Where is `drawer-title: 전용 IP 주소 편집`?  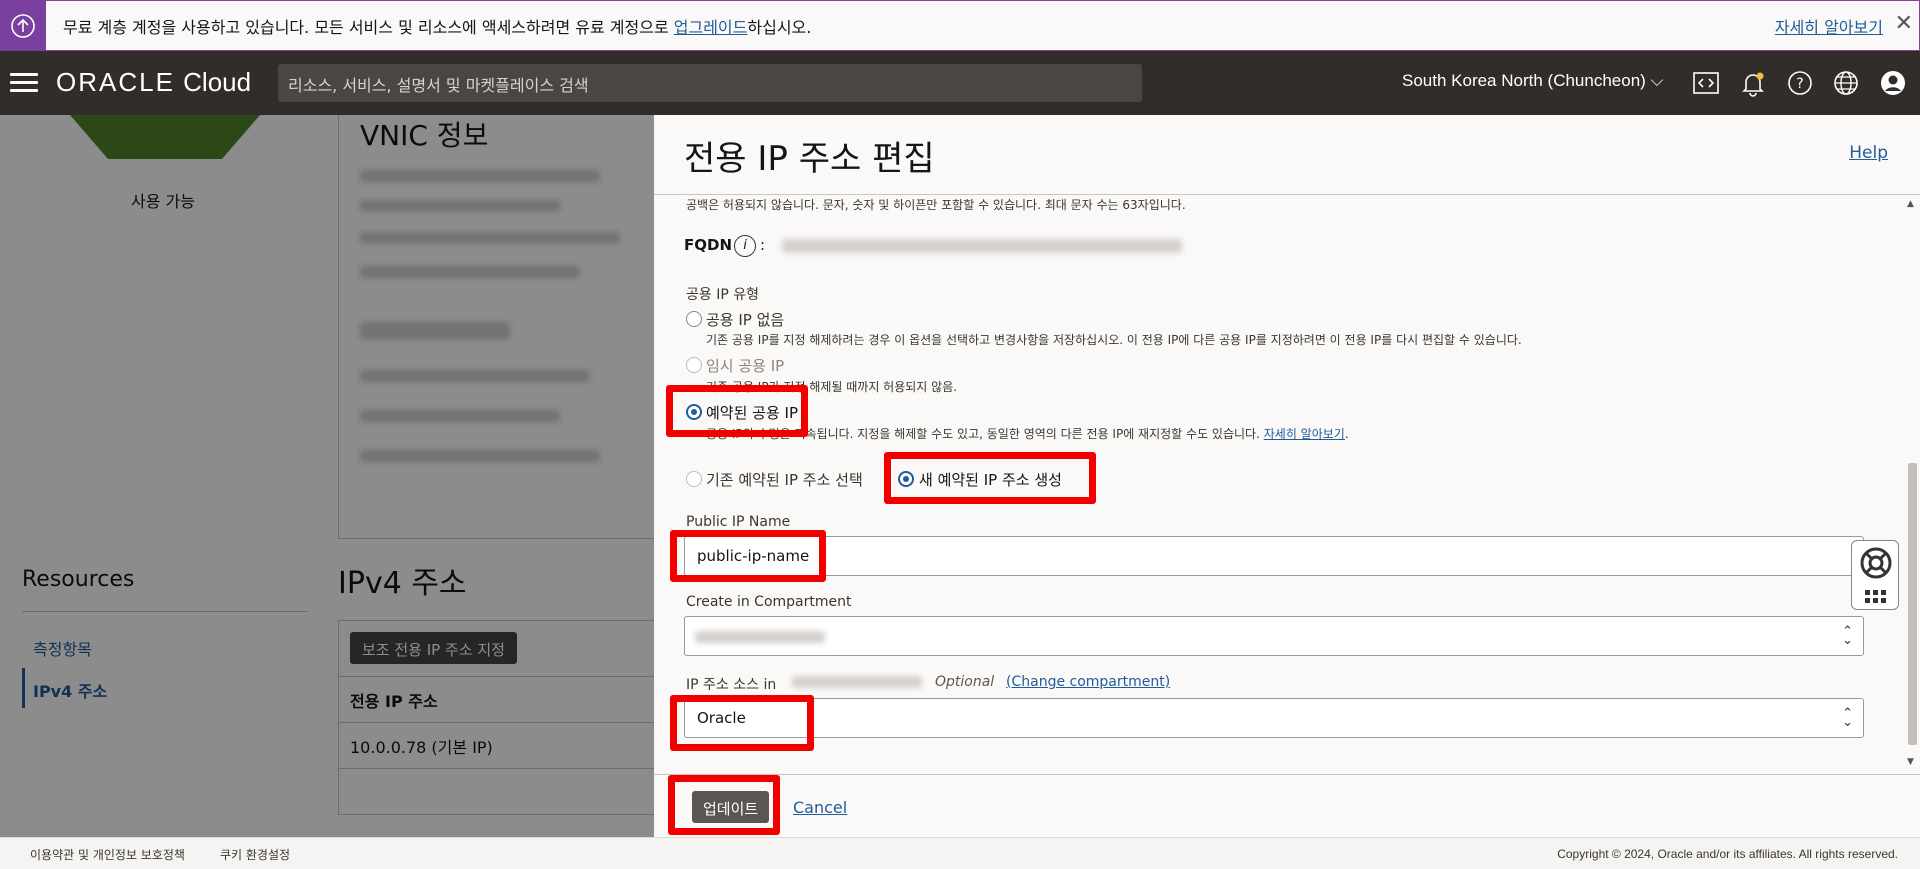
drawer-title: 전용 IP 주소 편집 is located at coordinates (809, 159).